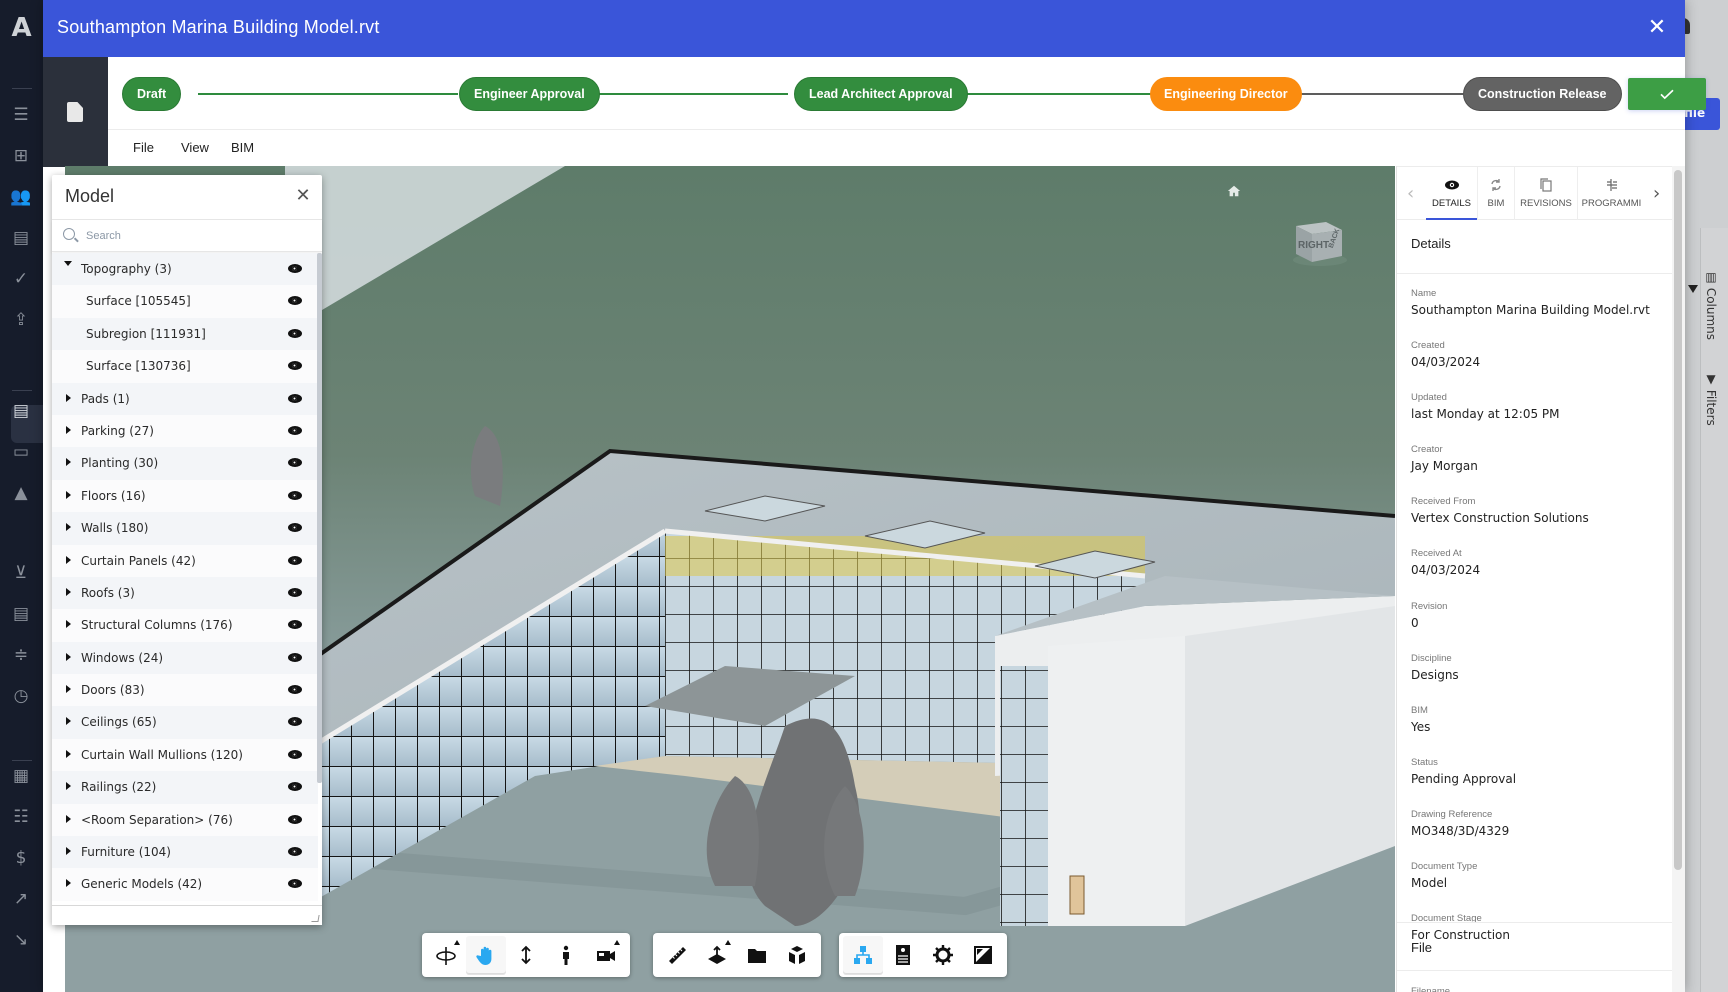 The width and height of the screenshot is (1728, 992). What do you see at coordinates (1711, 305) in the screenshot?
I see `columns-rail-button: ▥ Columns` at bounding box center [1711, 305].